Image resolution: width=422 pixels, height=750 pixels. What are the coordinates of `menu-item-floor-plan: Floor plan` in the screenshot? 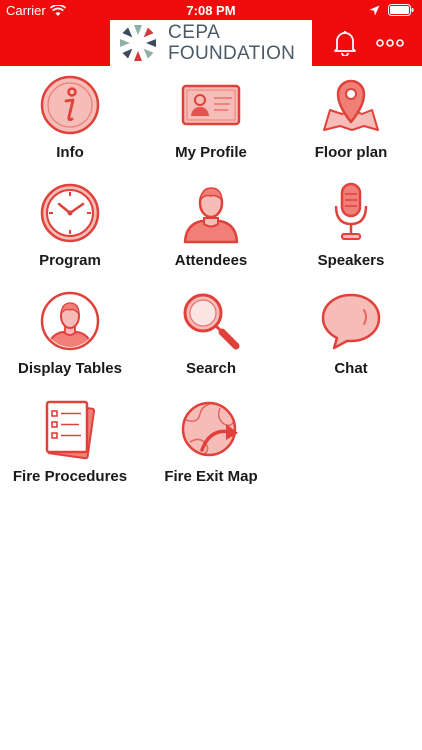 It's located at (351, 118).